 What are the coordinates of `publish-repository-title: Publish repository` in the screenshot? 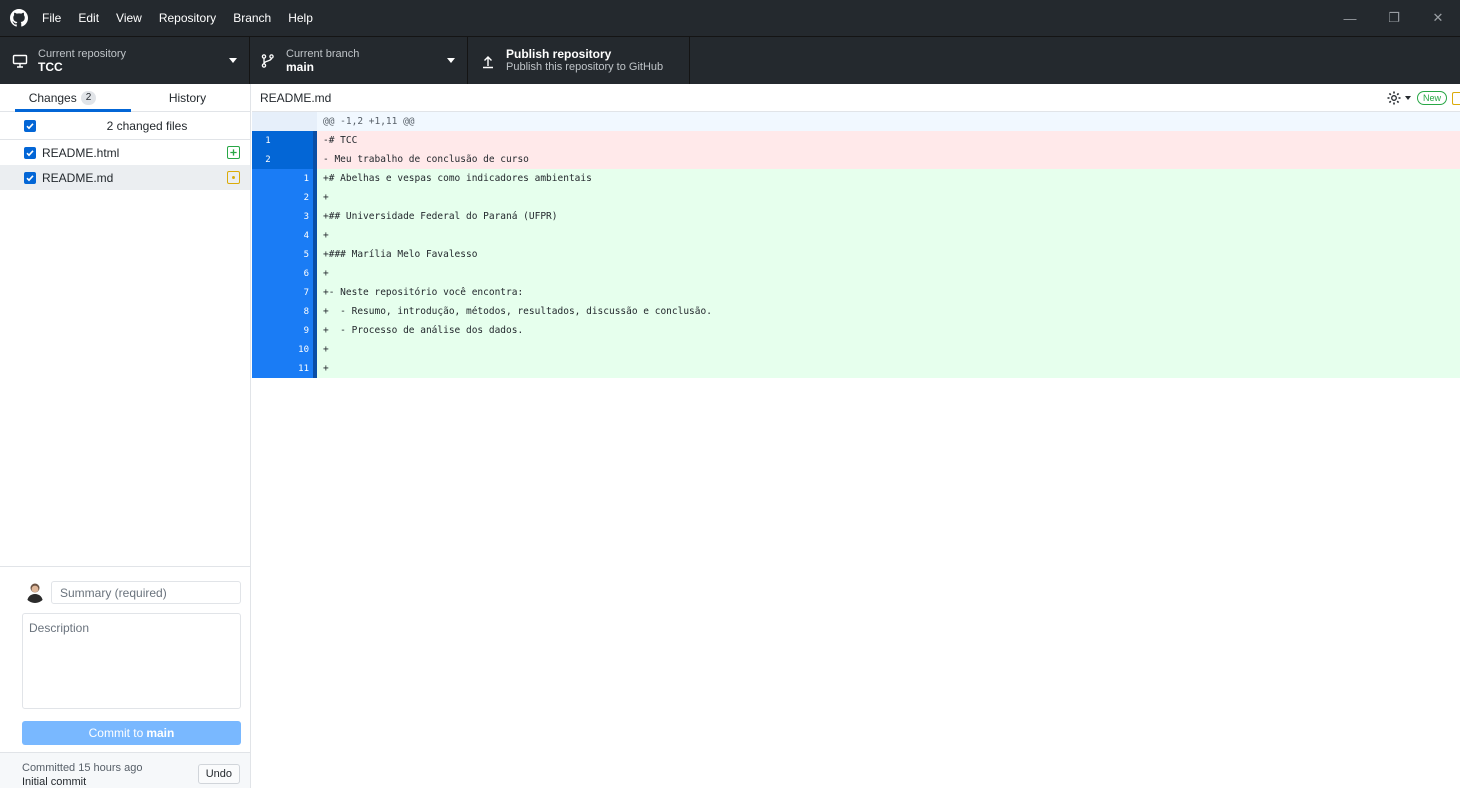 It's located at (559, 53).